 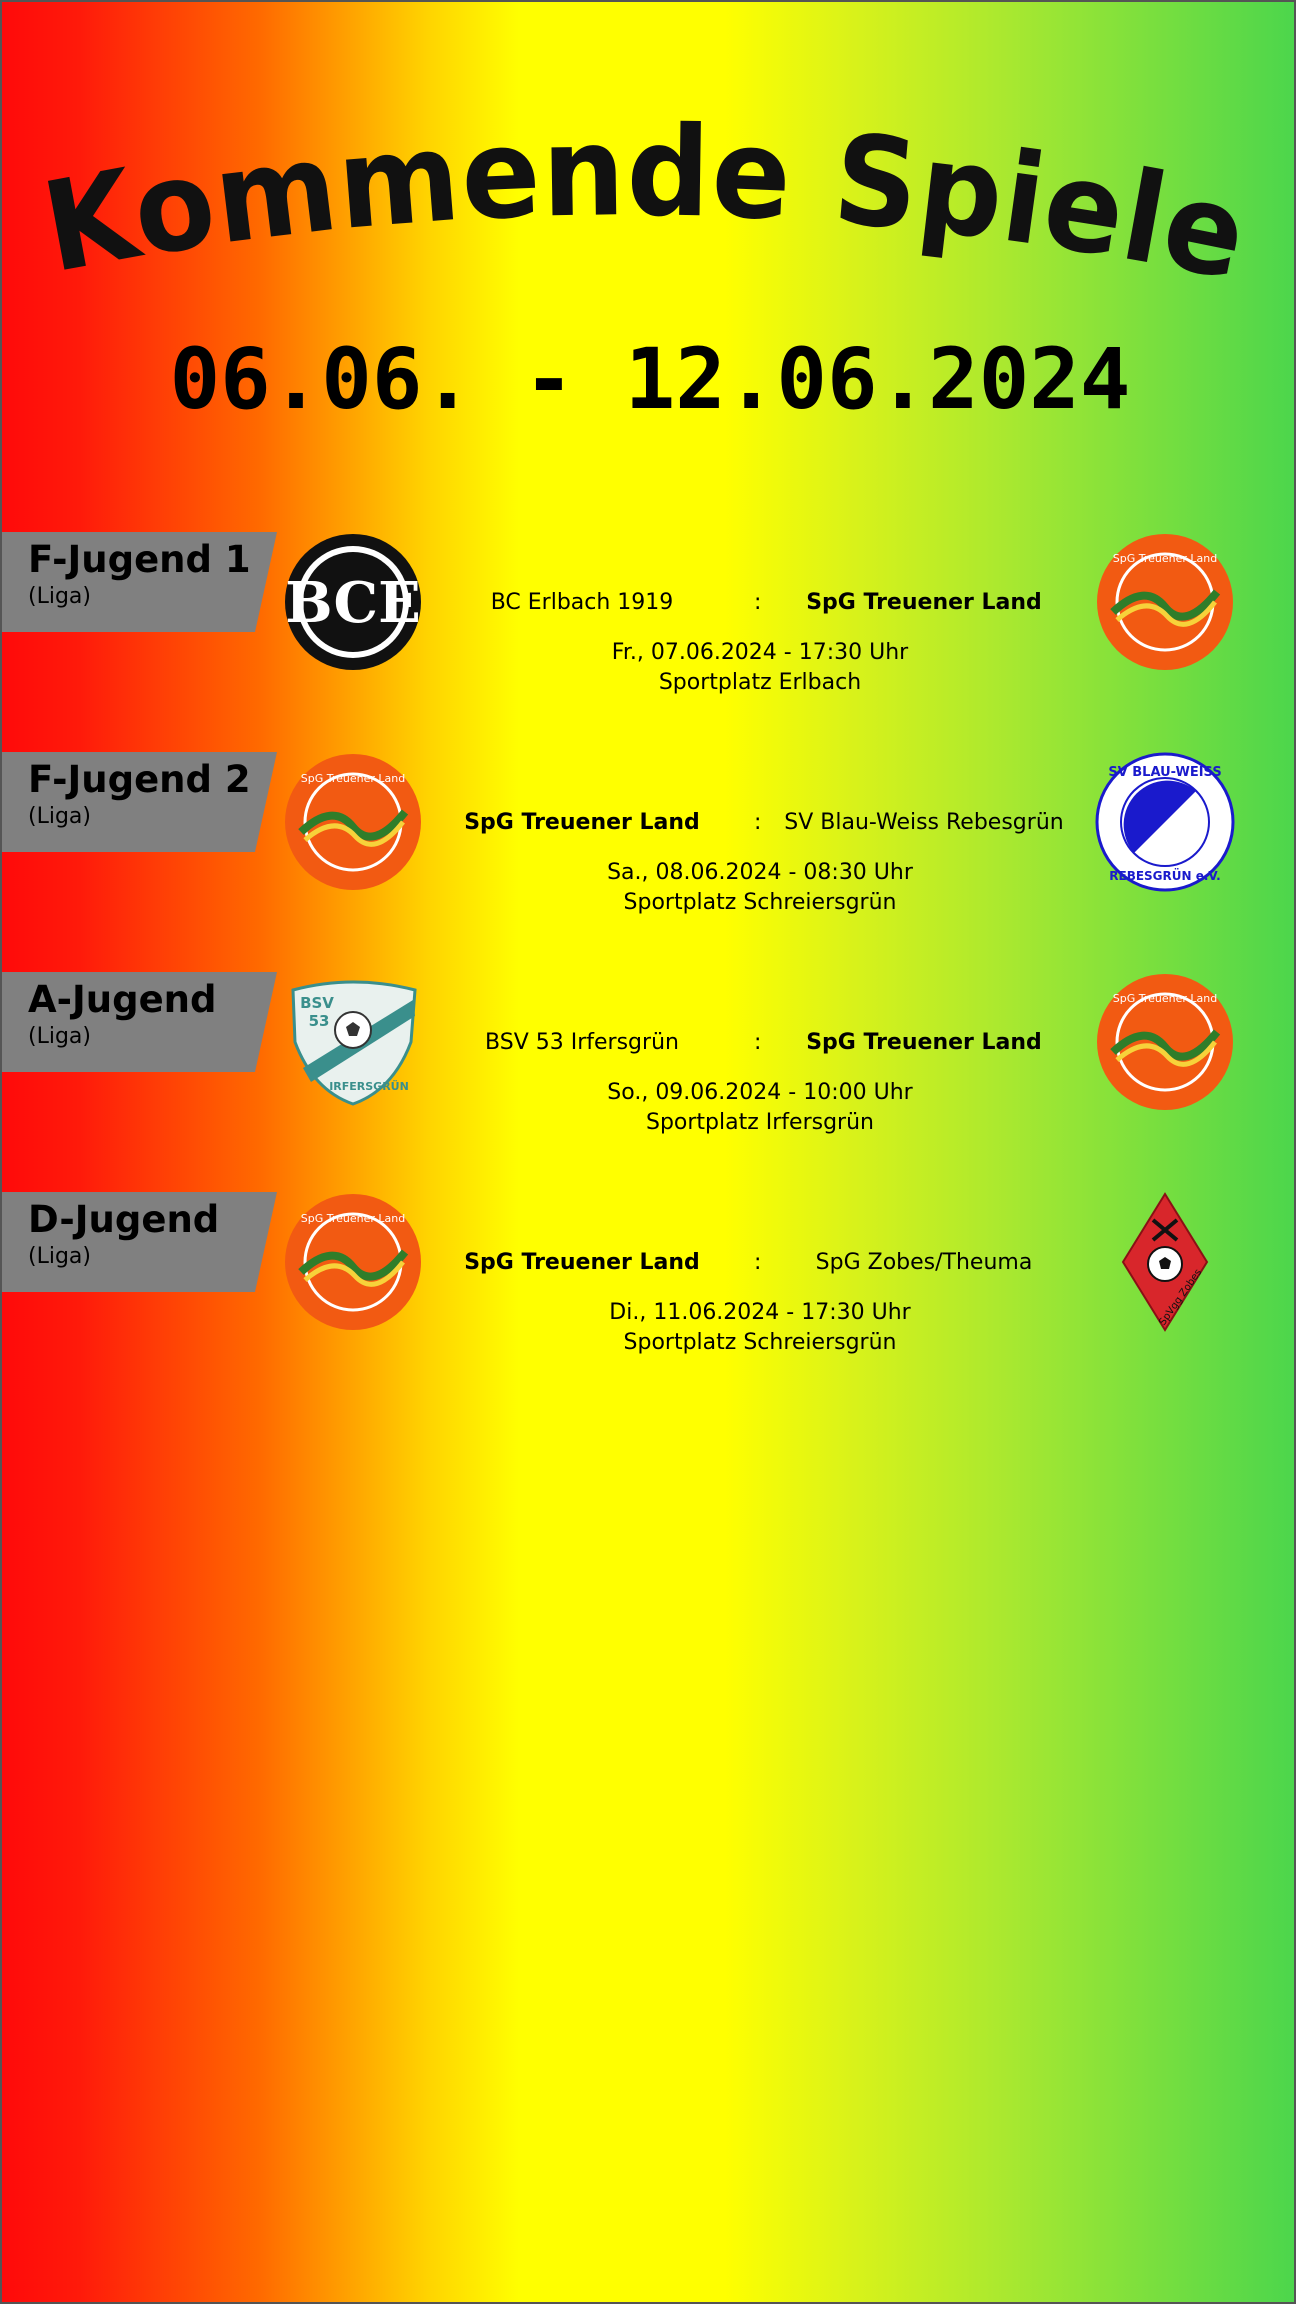 I want to click on away-team: SpG Zobes/Theuma, so click(x=924, y=1262).